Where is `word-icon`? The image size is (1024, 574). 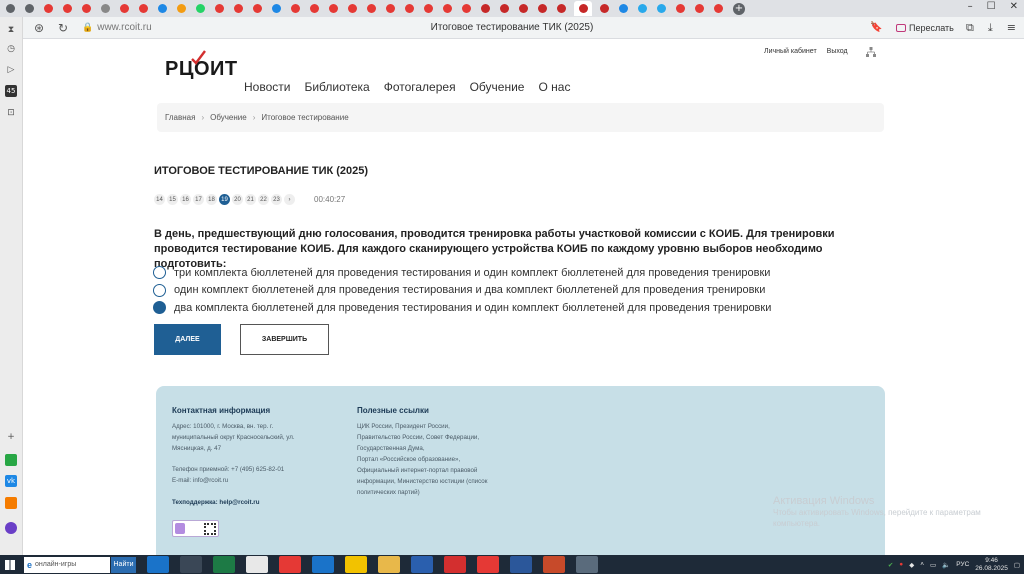 word-icon is located at coordinates (521, 564).